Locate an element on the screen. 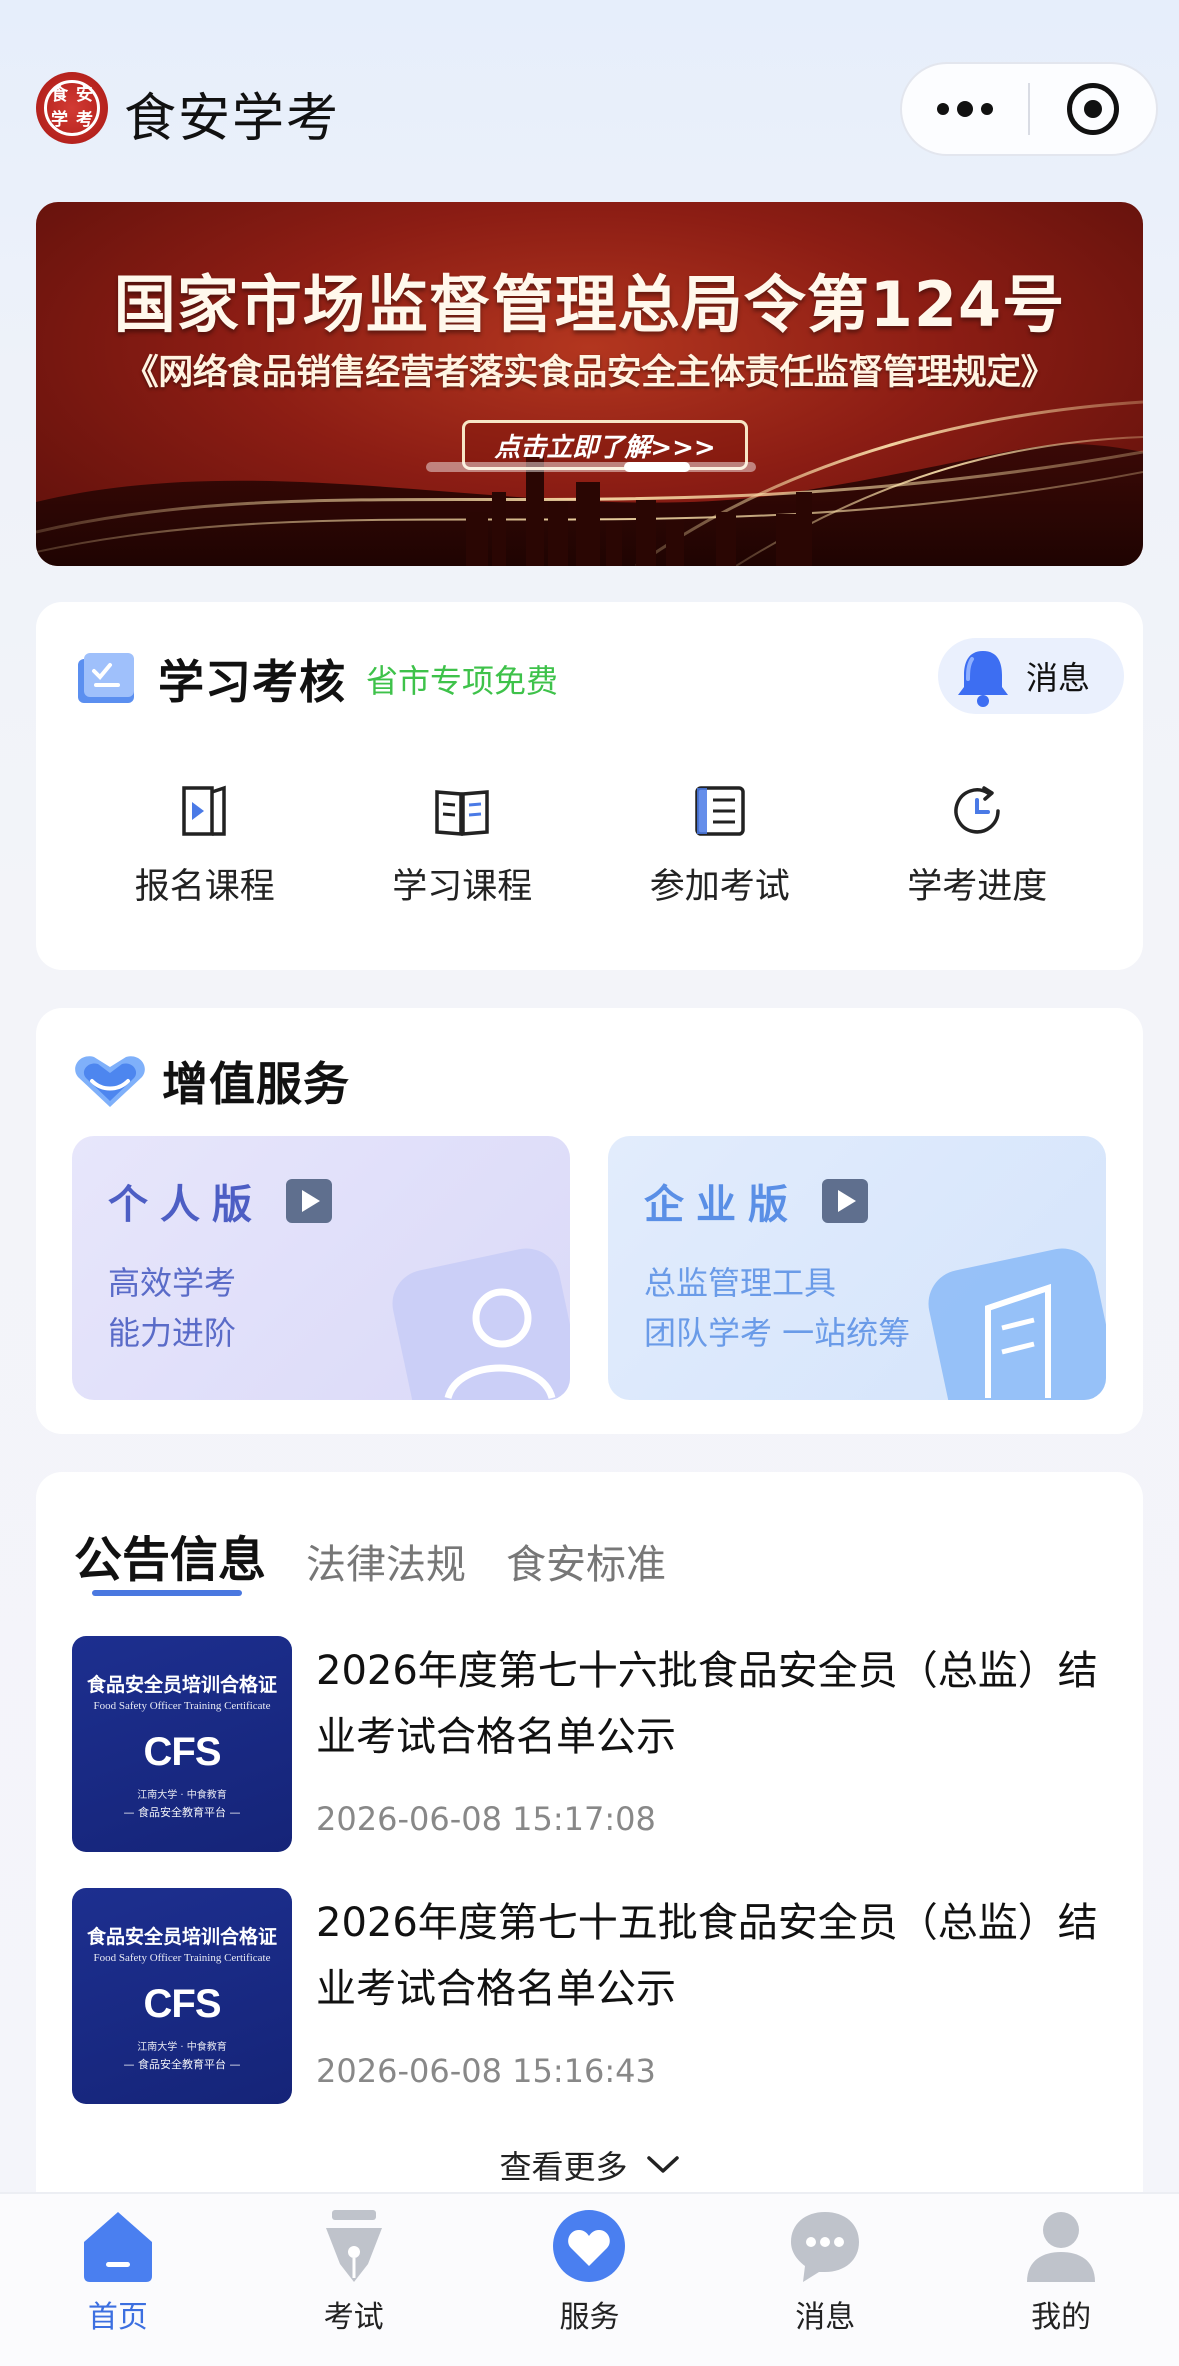 The image size is (1179, 2366). enterprise-line-1: 总监管理工具 is located at coordinates (740, 1283).